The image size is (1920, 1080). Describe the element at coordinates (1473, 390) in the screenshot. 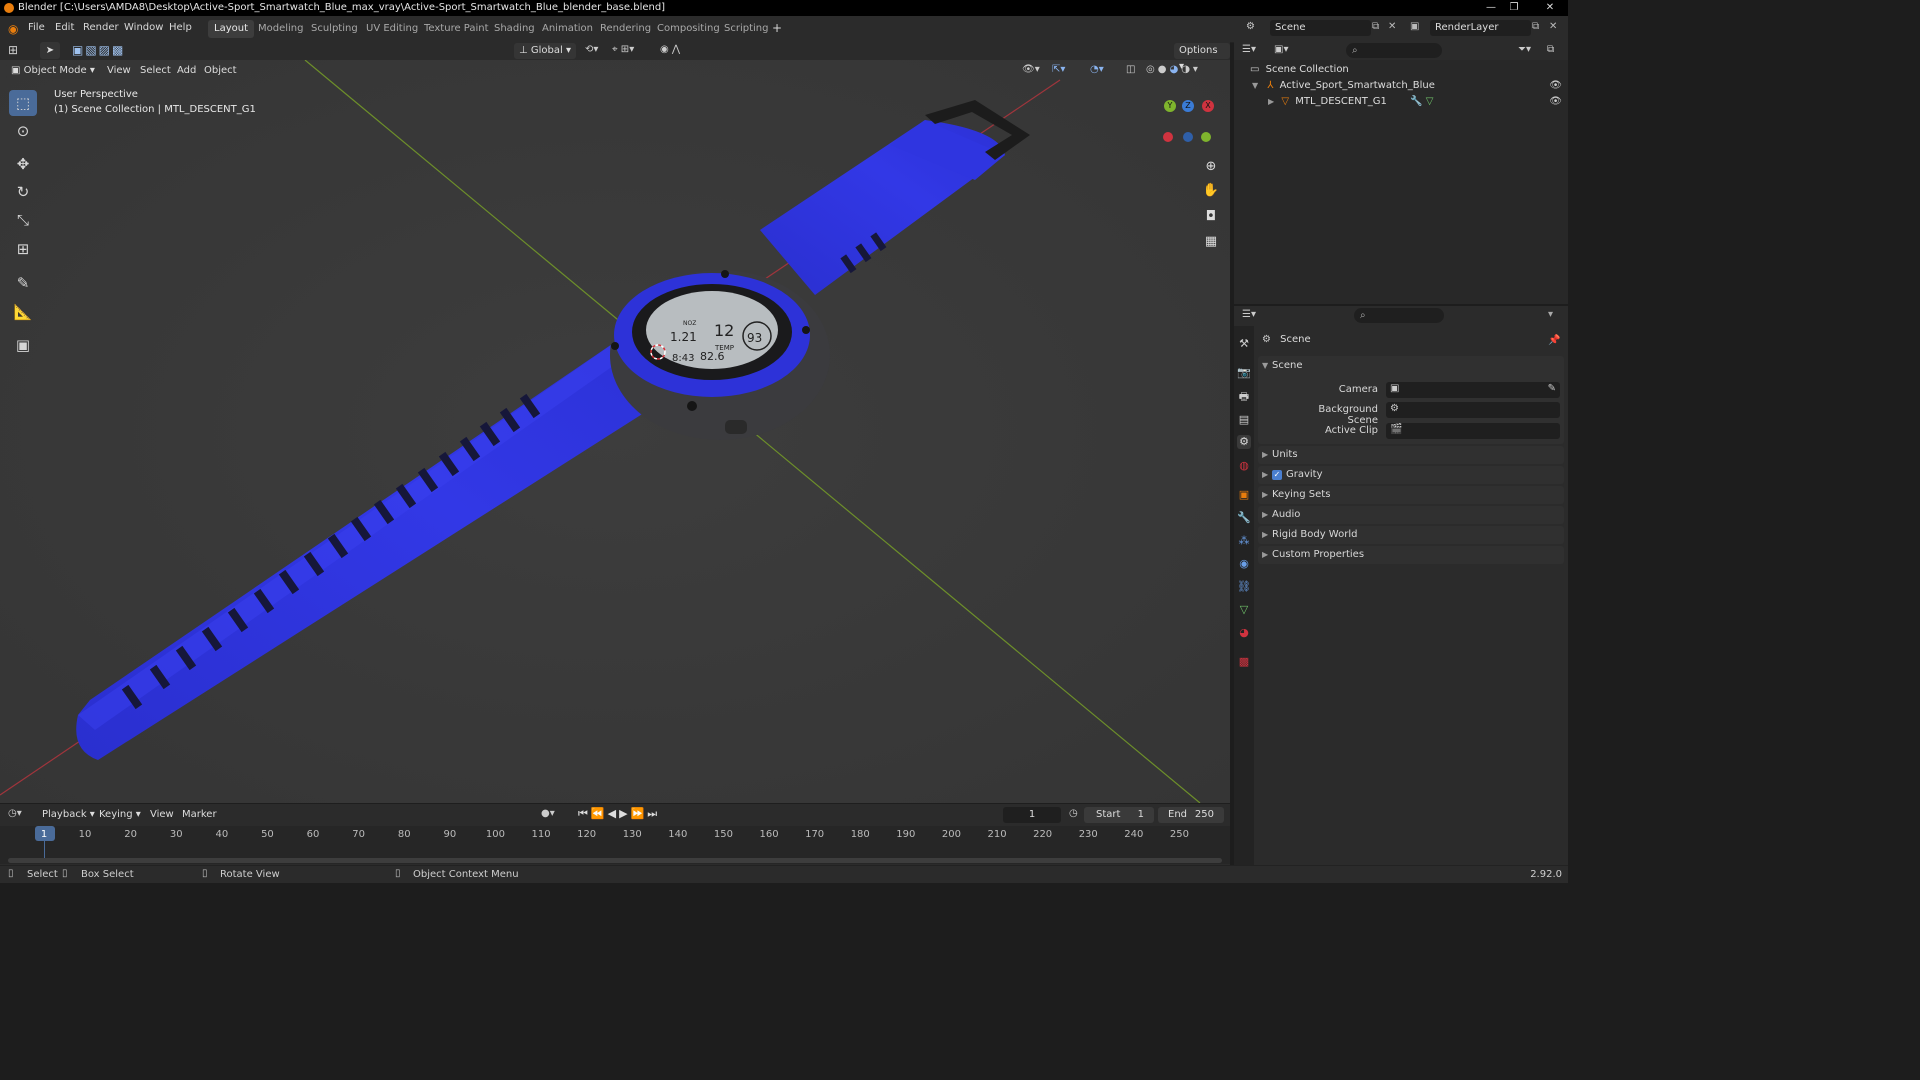

I see `camera-field: ▣ ✎` at that location.